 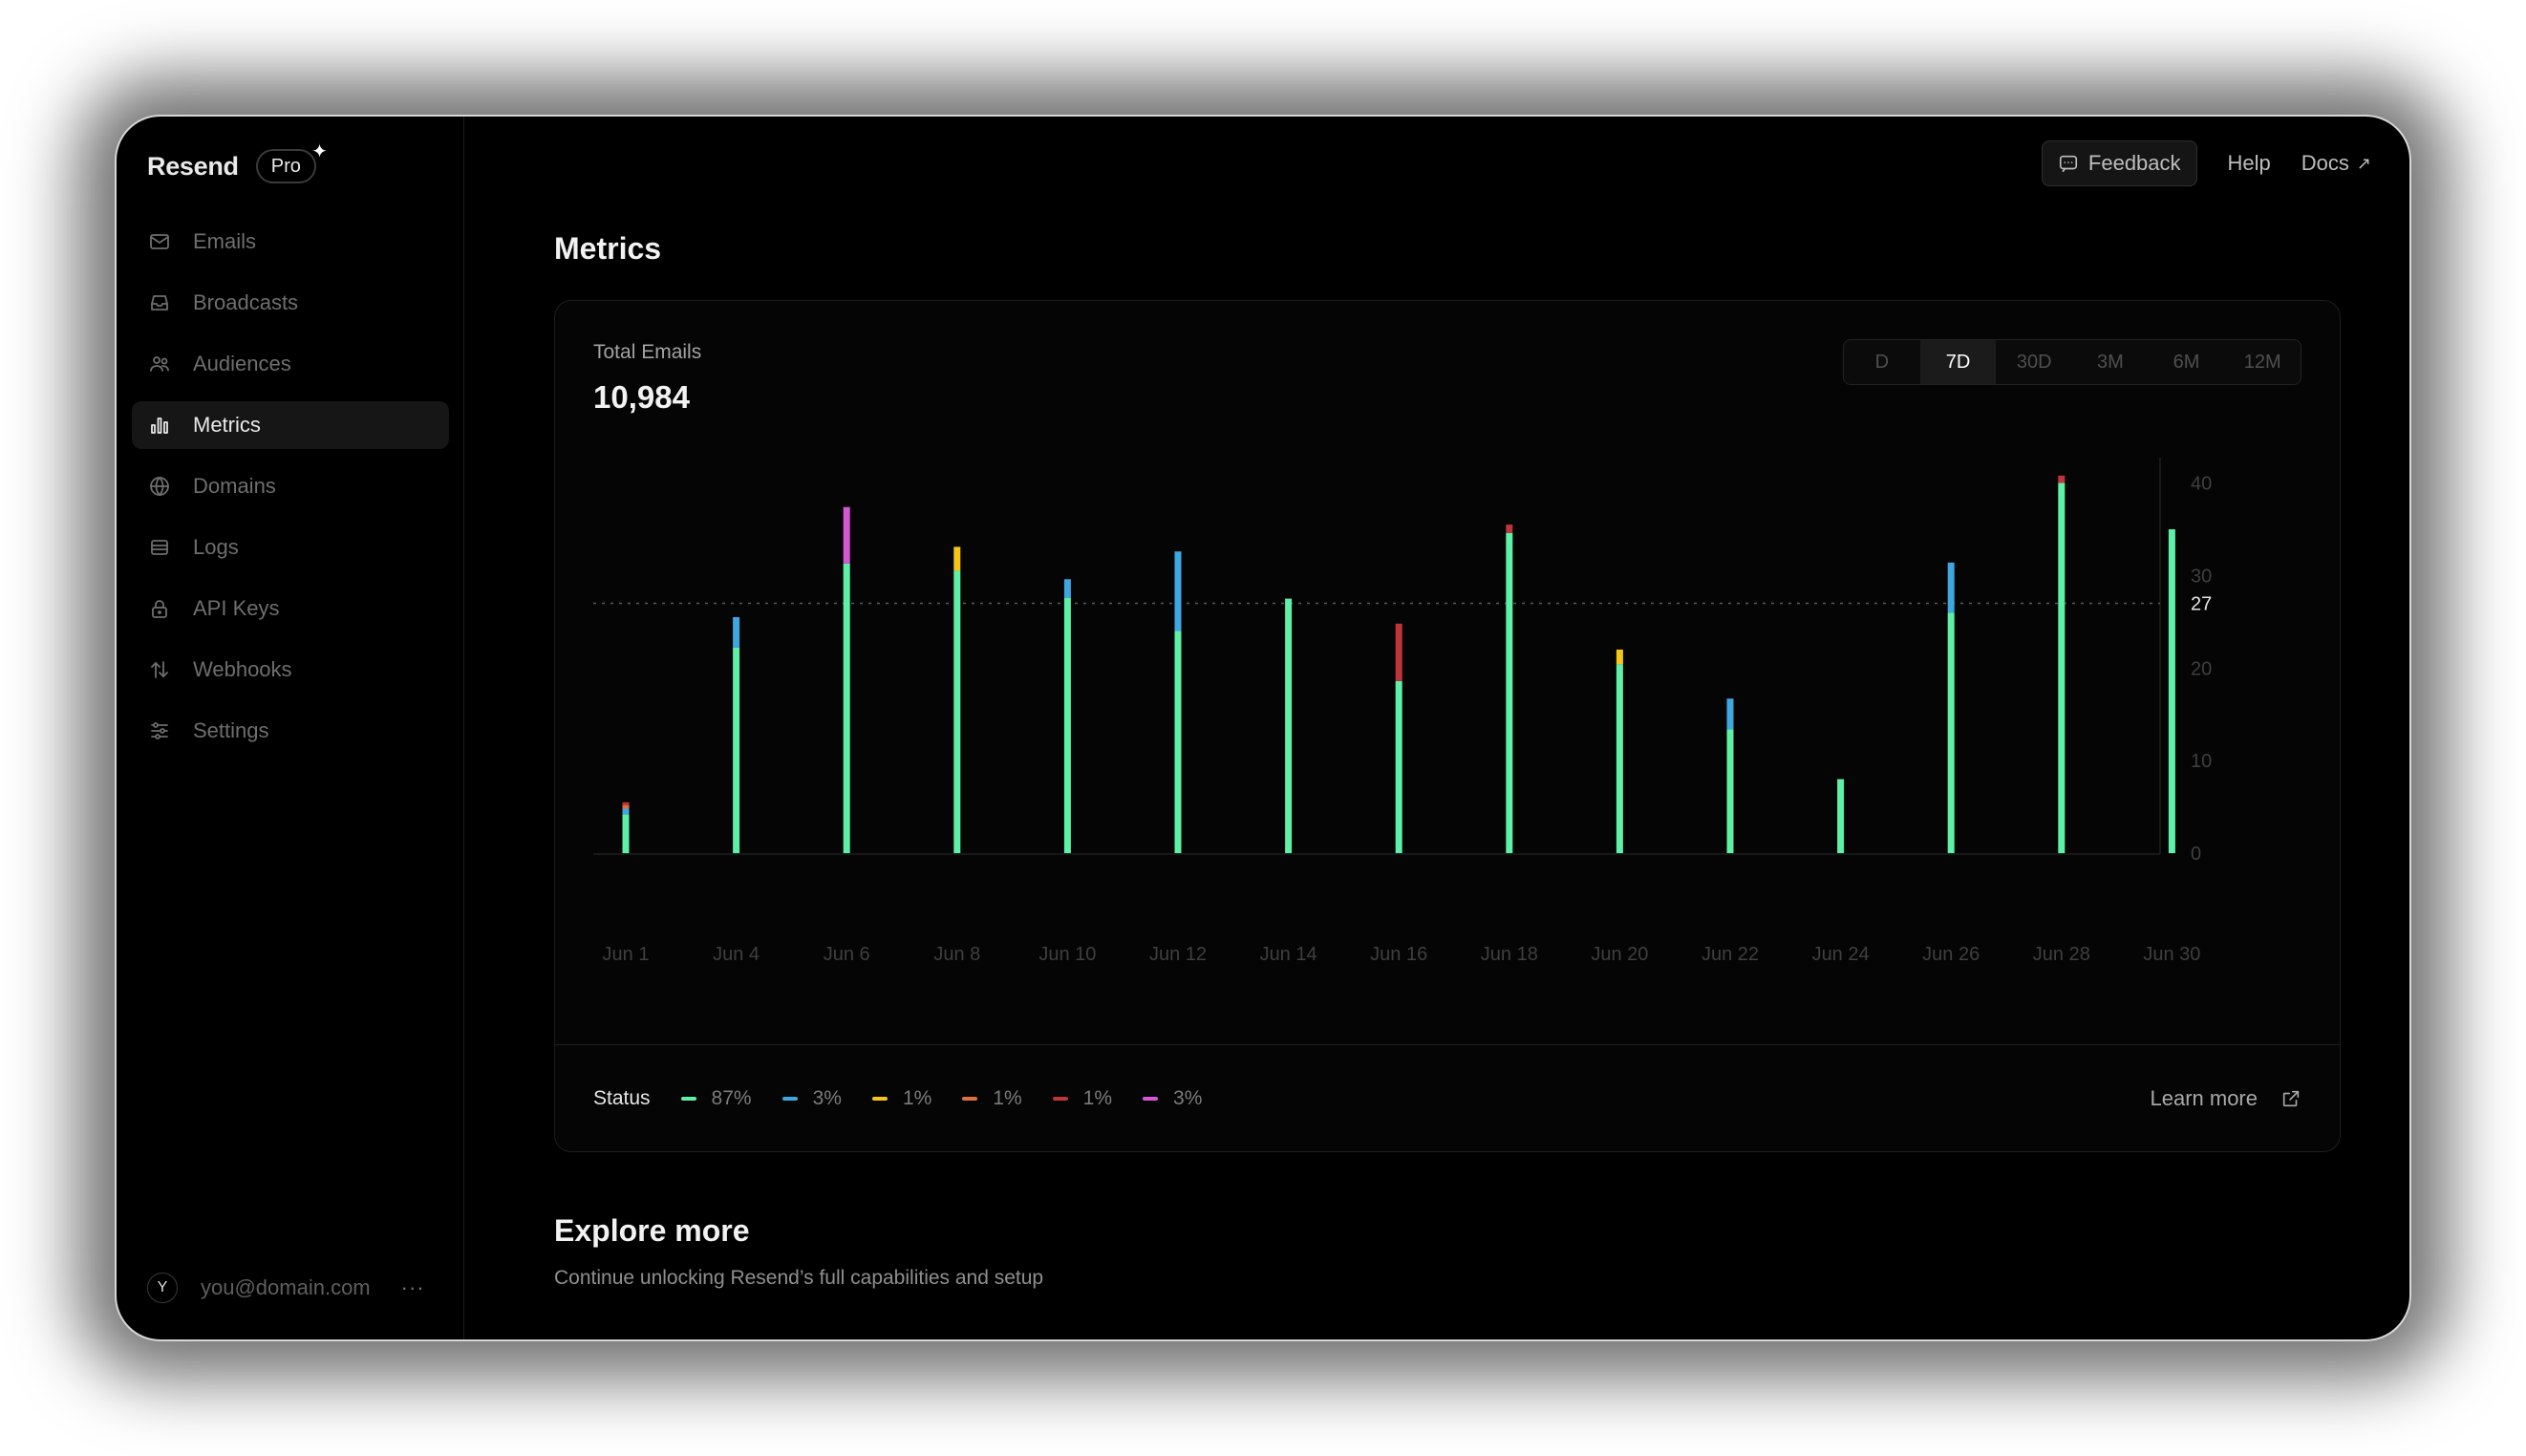 What do you see at coordinates (234, 486) in the screenshot?
I see `sidebar-item-label: Domains` at bounding box center [234, 486].